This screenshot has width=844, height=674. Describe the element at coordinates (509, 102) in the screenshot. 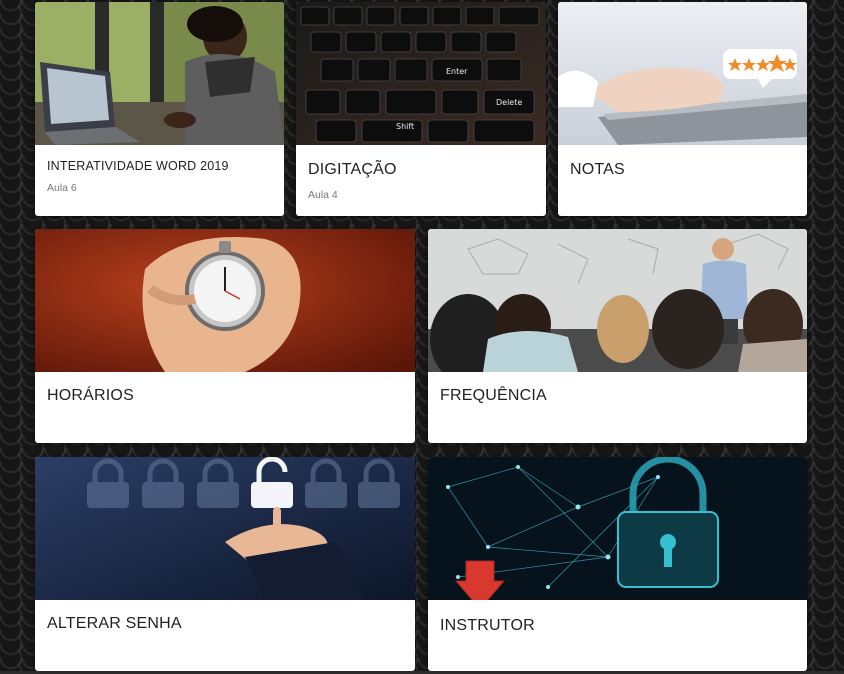

I see `svg-text: Delete` at that location.